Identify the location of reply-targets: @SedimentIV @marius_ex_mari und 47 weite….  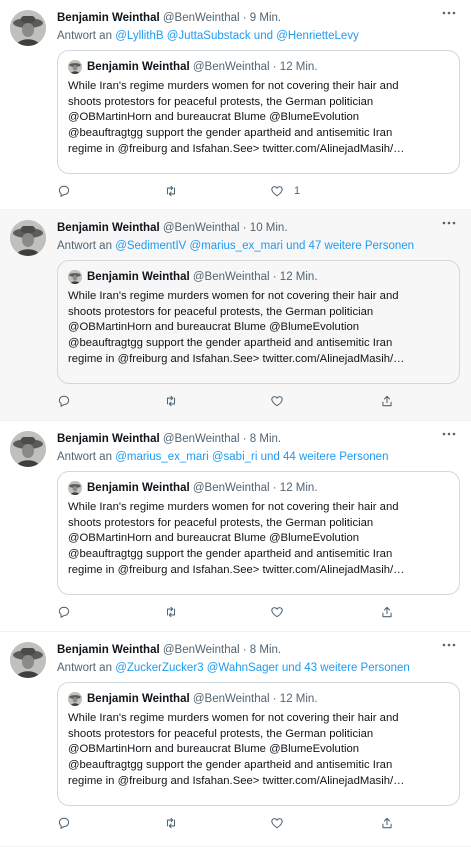
(264, 246).